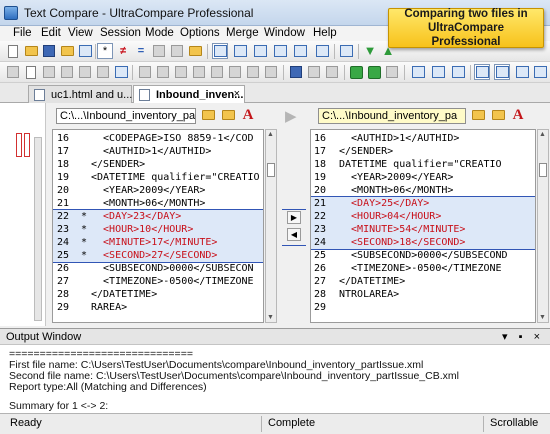 This screenshot has height=434, width=550. I want to click on right-vertical-scrollbar: ▲ ▼, so click(543, 226).